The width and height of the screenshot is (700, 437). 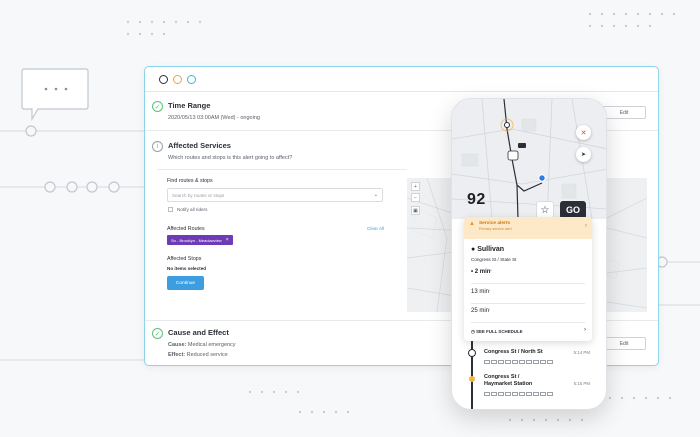 What do you see at coordinates (494, 259) in the screenshot?
I see `stop-subtitle: Congress St / State St` at bounding box center [494, 259].